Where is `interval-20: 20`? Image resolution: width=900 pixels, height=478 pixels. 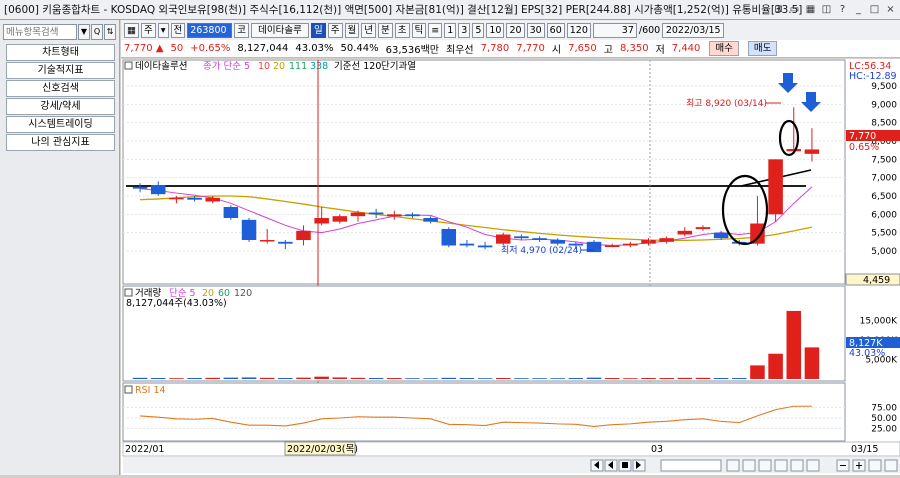
interval-20: 20 is located at coordinates (515, 30).